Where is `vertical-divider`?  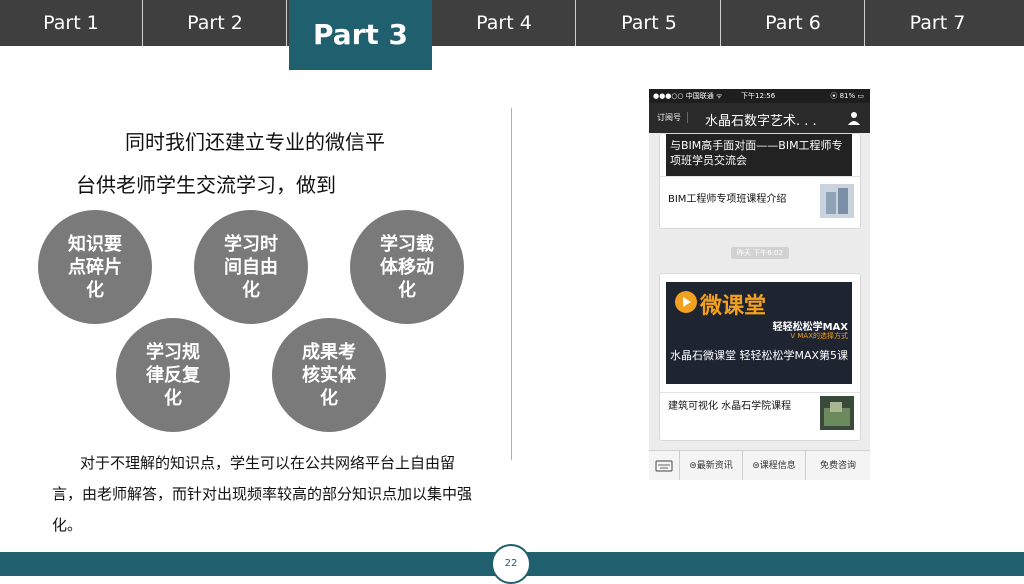
vertical-divider is located at coordinates (511, 284).